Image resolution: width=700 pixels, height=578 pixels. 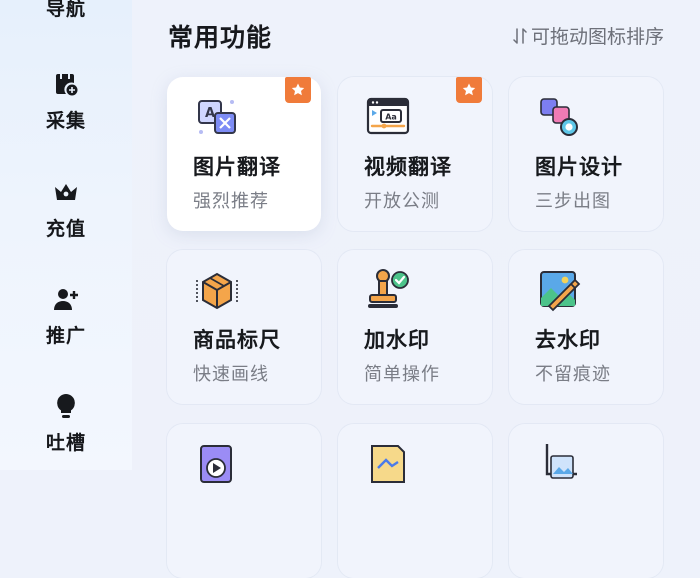 I want to click on image-translate-icon: A, so click(x=217, y=117).